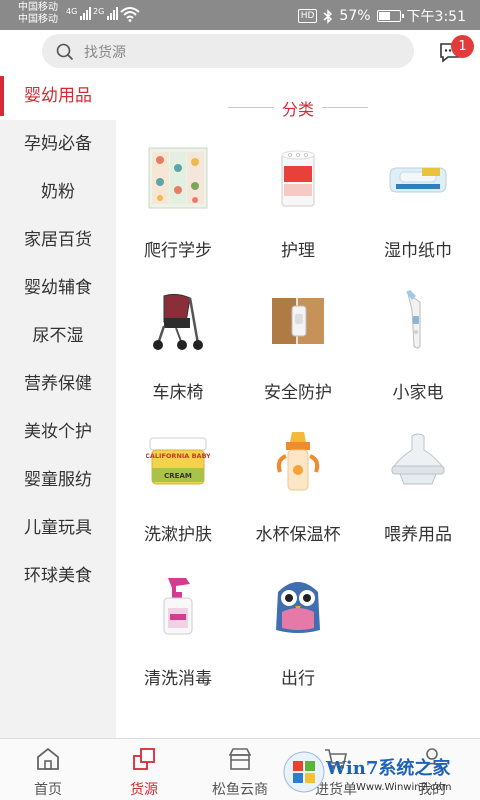  I want to click on spray-bottle-icon, so click(178, 606).